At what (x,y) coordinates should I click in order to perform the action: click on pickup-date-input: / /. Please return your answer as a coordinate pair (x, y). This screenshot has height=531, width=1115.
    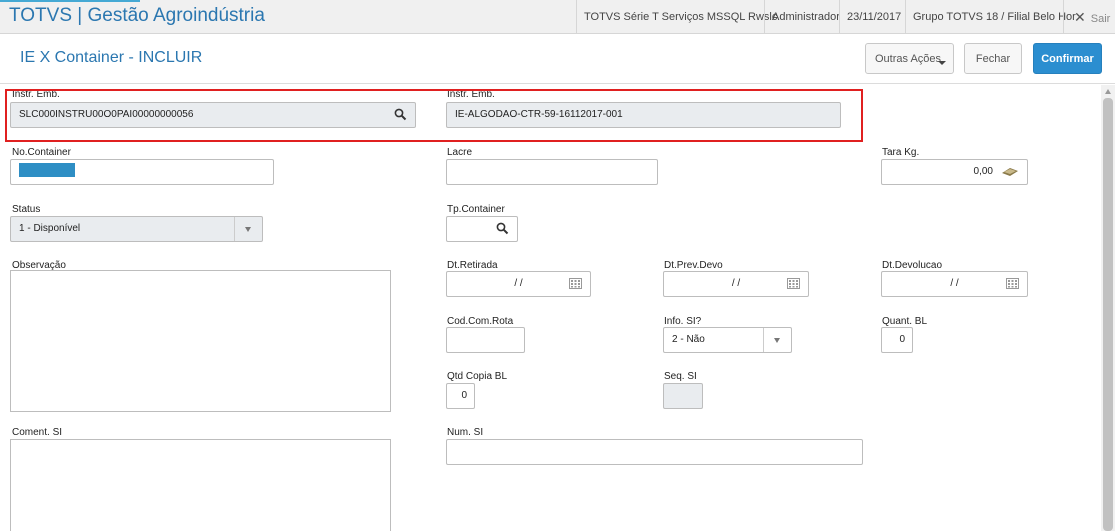
    Looking at the image, I should click on (518, 284).